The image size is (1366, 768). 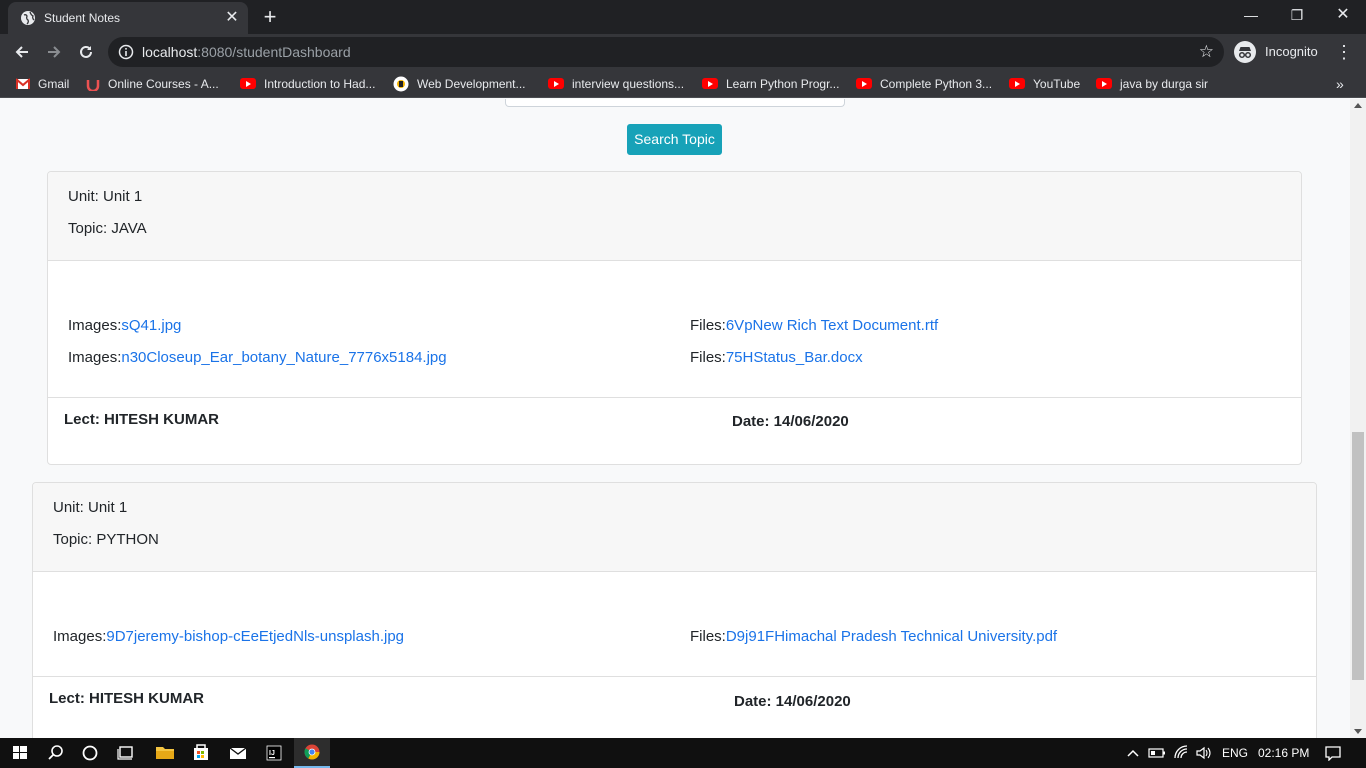 What do you see at coordinates (232, 18) in the screenshot?
I see `tab-close-icon: ✕` at bounding box center [232, 18].